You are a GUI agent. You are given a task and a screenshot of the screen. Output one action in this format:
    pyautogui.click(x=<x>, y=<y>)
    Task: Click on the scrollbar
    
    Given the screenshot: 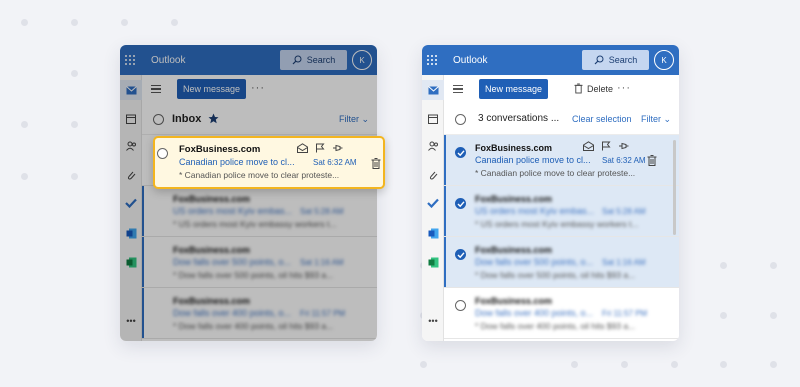 What is the action you would take?
    pyautogui.click(x=674, y=187)
    